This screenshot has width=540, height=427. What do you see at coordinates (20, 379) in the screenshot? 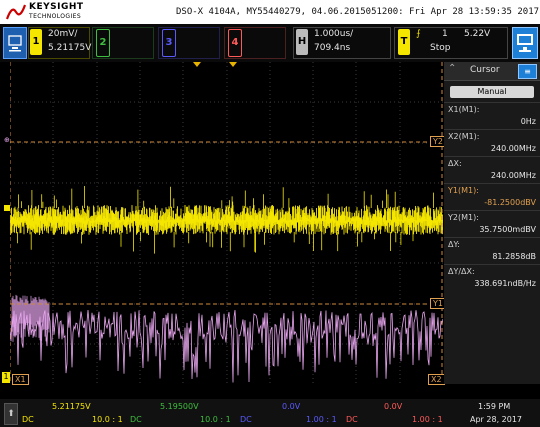
I see `cursor-x1-label: X1` at bounding box center [20, 379].